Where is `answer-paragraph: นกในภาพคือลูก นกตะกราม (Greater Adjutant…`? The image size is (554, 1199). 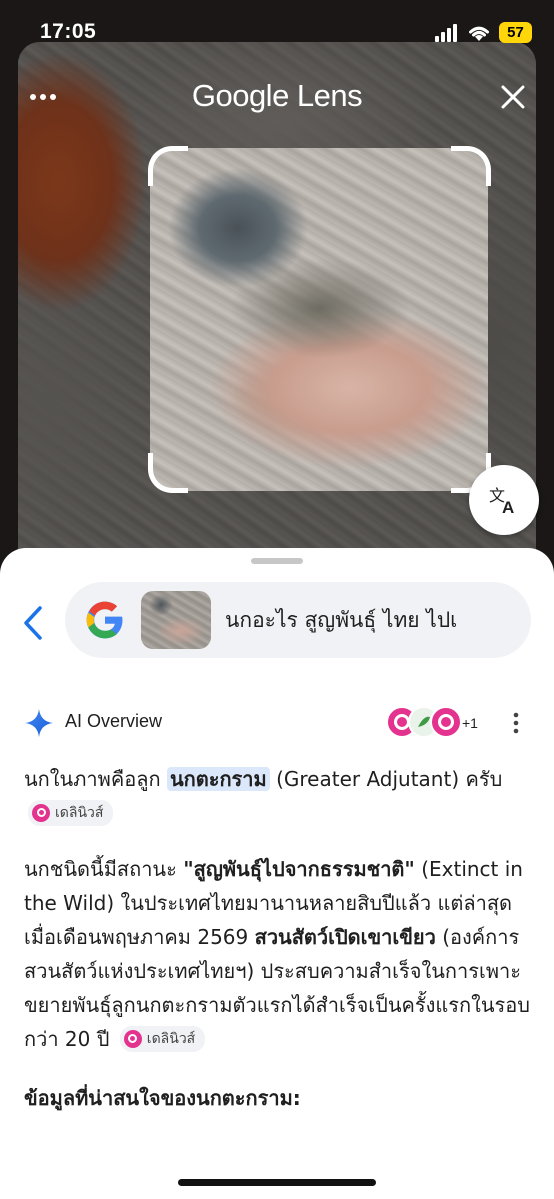 answer-paragraph: นกในภาพคือลูก นกตะกราม (Greater Adjutant… is located at coordinates (278, 796).